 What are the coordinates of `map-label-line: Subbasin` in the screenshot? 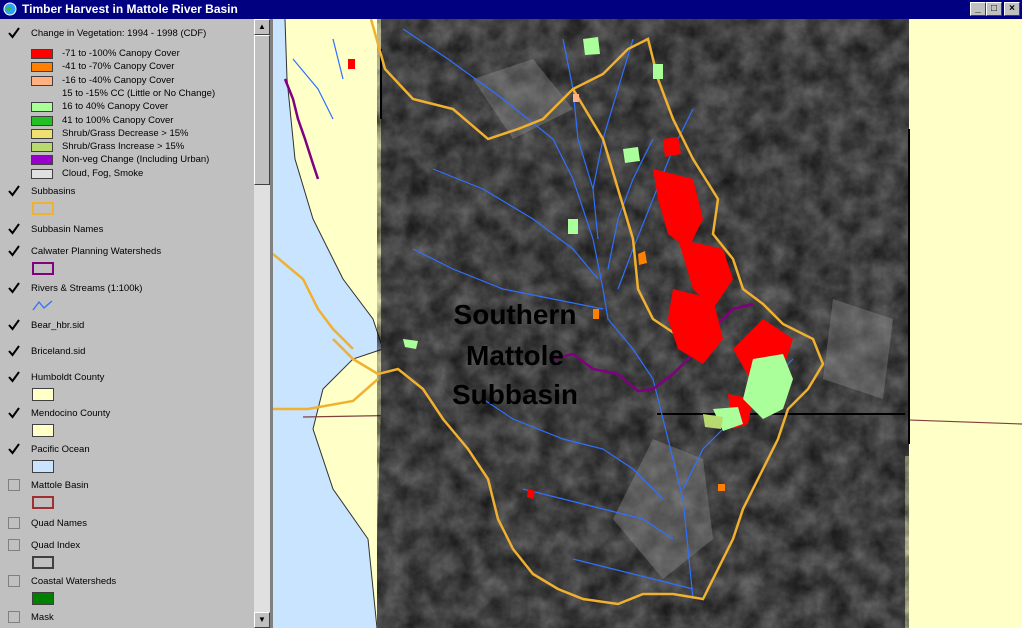 It's located at (515, 394).